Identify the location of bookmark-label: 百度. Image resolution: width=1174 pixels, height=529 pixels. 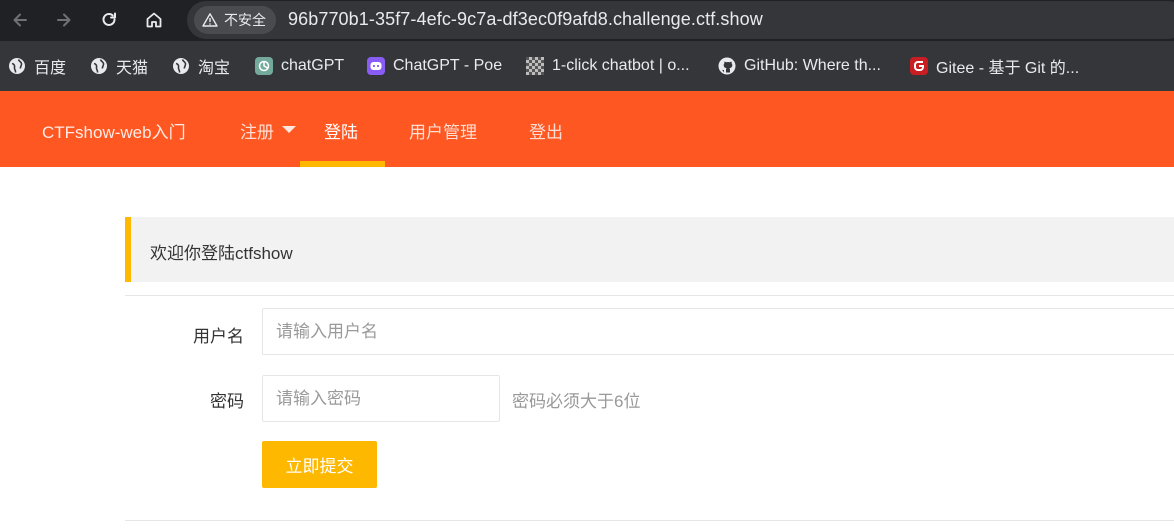
(50, 68).